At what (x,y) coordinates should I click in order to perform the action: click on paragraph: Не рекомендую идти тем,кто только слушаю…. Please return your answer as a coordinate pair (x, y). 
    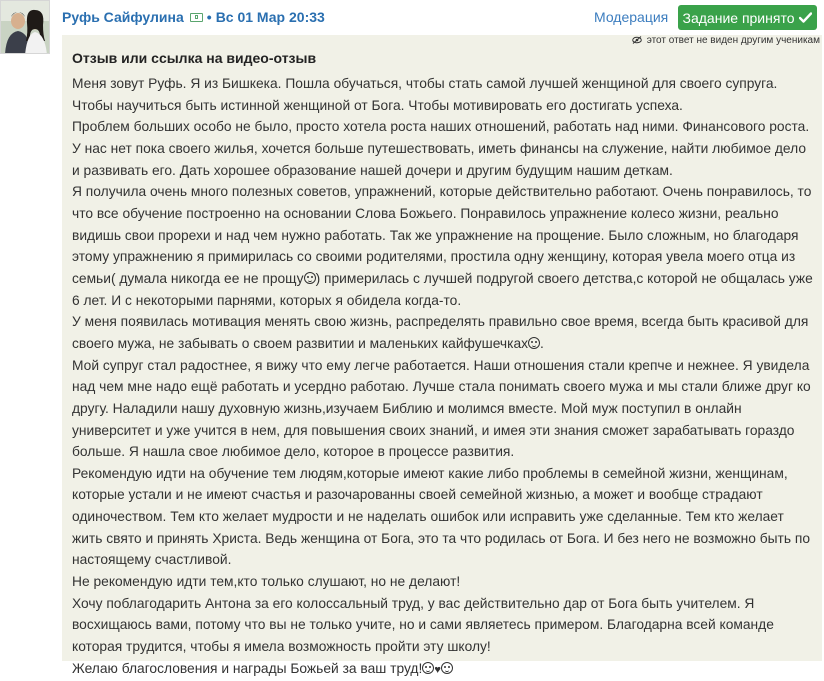
    Looking at the image, I should click on (266, 582).